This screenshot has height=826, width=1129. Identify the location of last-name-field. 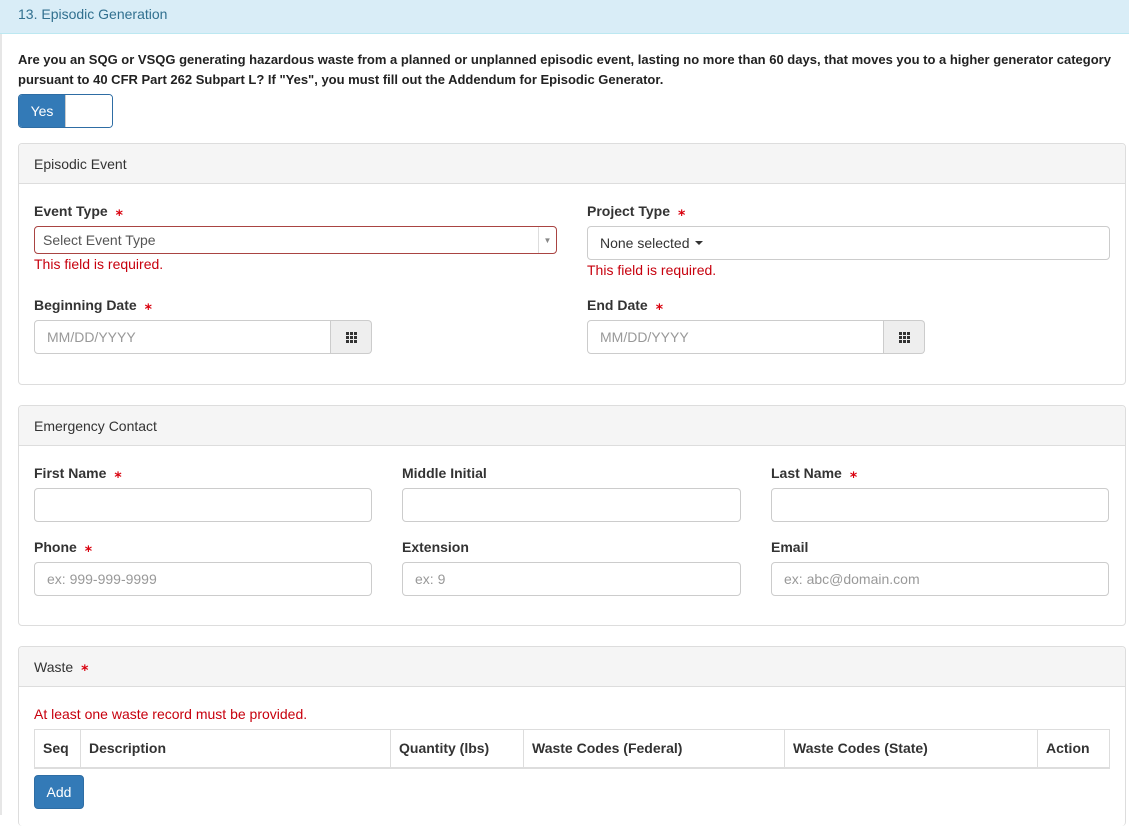
(940, 505).